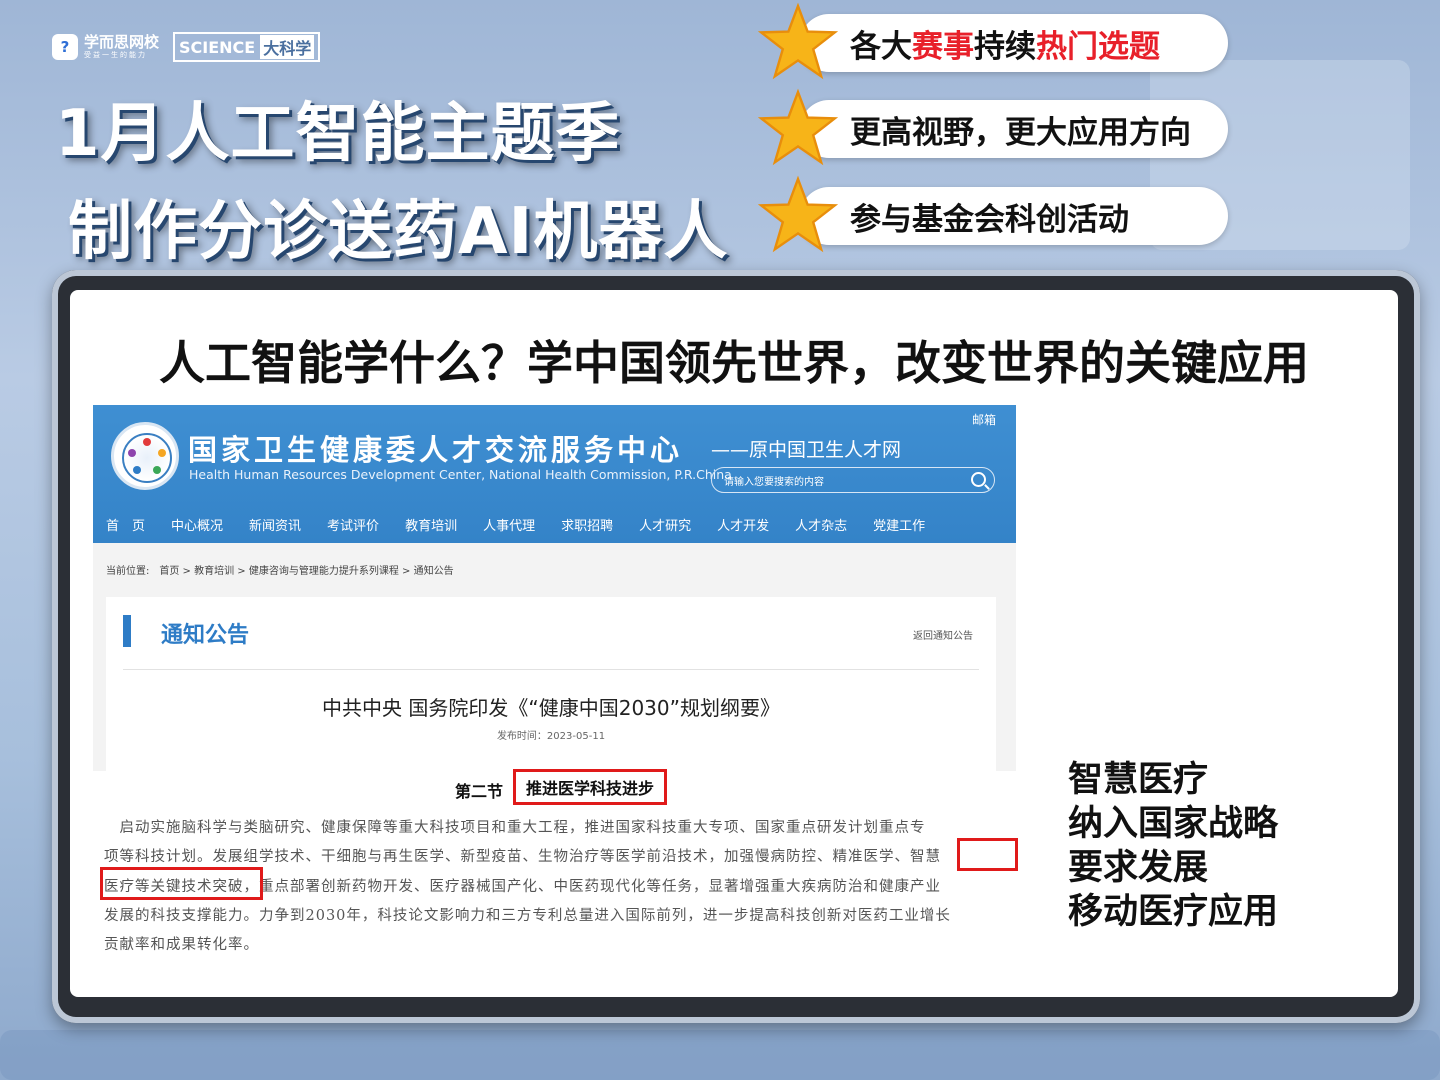 The width and height of the screenshot is (1440, 1080). I want to click on background-shape, so click(720, 1055).